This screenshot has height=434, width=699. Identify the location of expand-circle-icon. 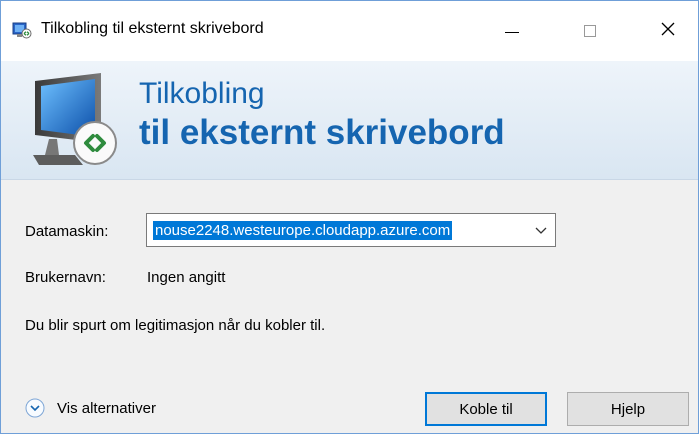
(35, 408).